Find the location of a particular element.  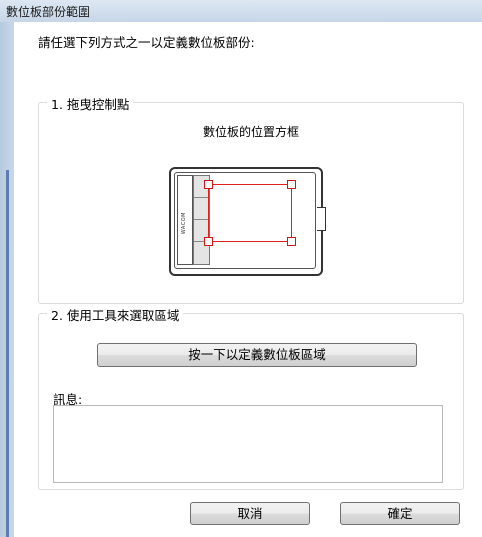

tablet-diagram: WACOM is located at coordinates (247, 221).